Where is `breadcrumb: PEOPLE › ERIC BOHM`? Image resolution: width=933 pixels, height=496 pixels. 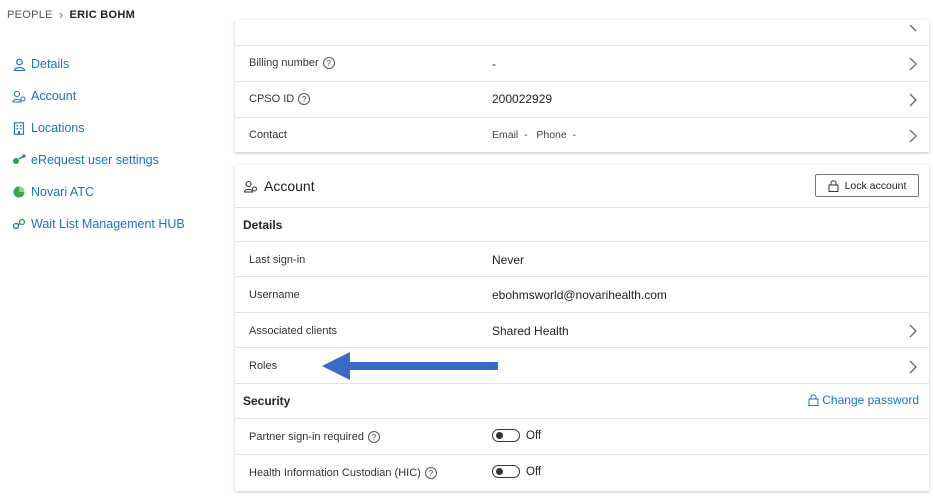
breadcrumb: PEOPLE › ERIC BOHM is located at coordinates (71, 14).